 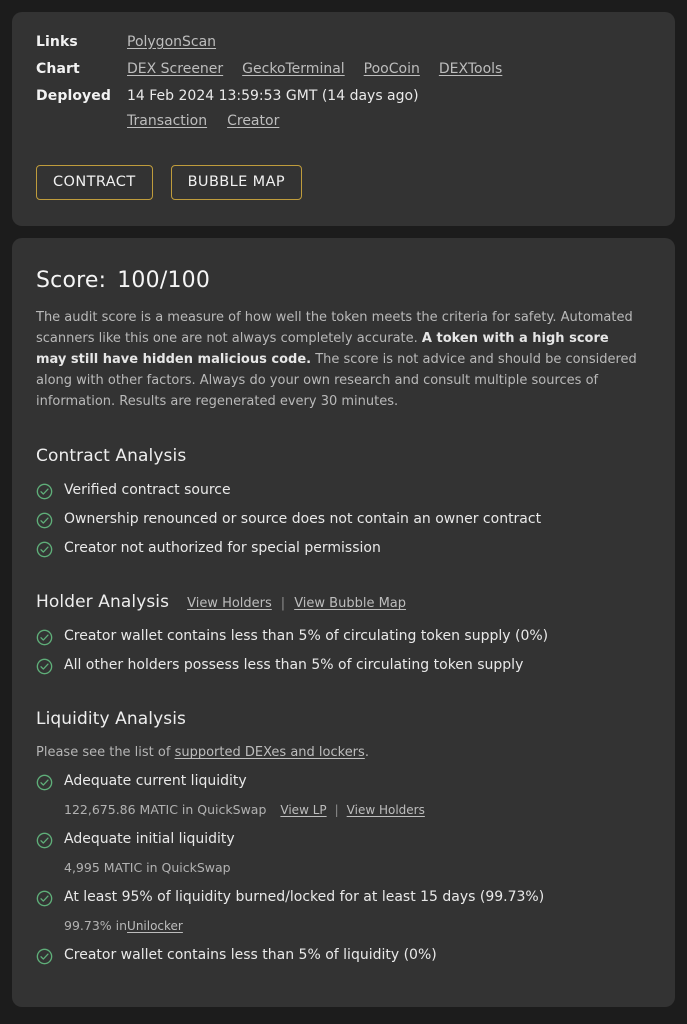 What do you see at coordinates (111, 456) in the screenshot?
I see `contract-analysis-title: Contract Analysis` at bounding box center [111, 456].